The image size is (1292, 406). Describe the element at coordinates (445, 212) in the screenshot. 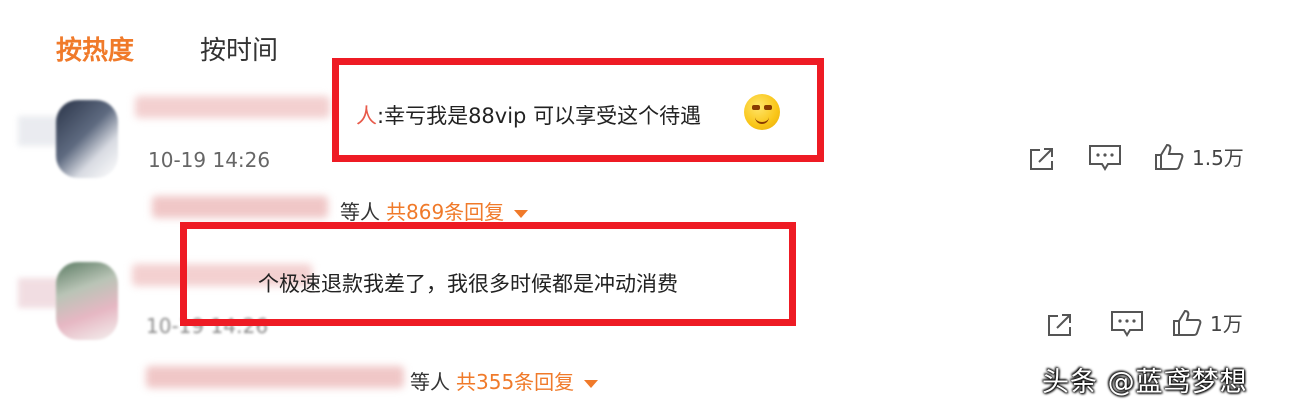

I see `reply-count: 共869条回复` at that location.